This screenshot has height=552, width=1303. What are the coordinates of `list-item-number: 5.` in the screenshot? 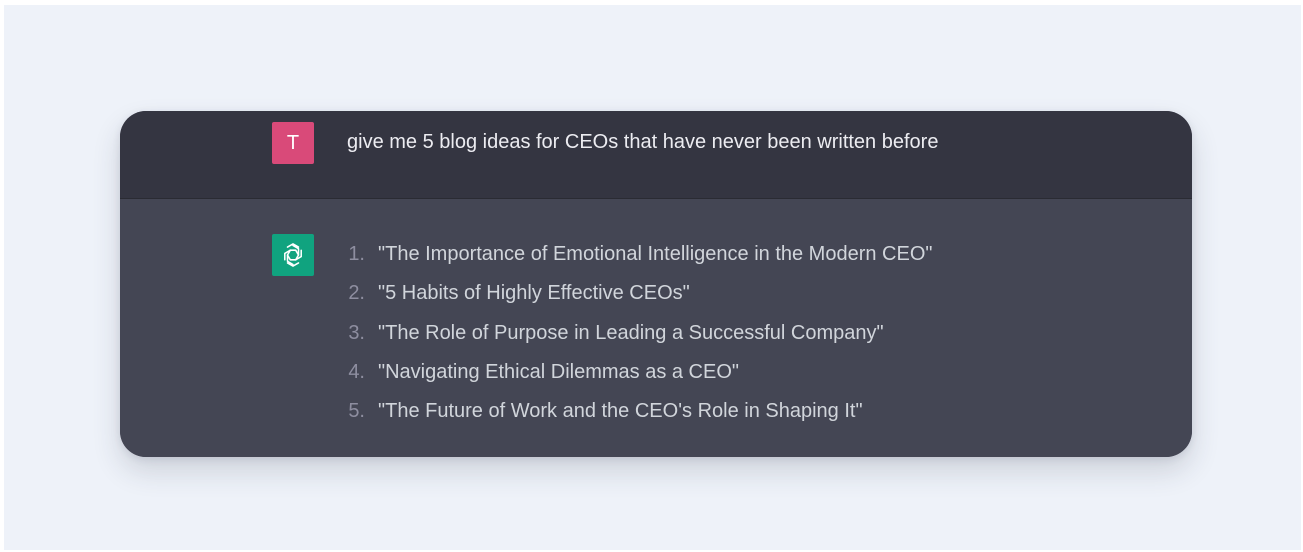 It's located at (356, 411).